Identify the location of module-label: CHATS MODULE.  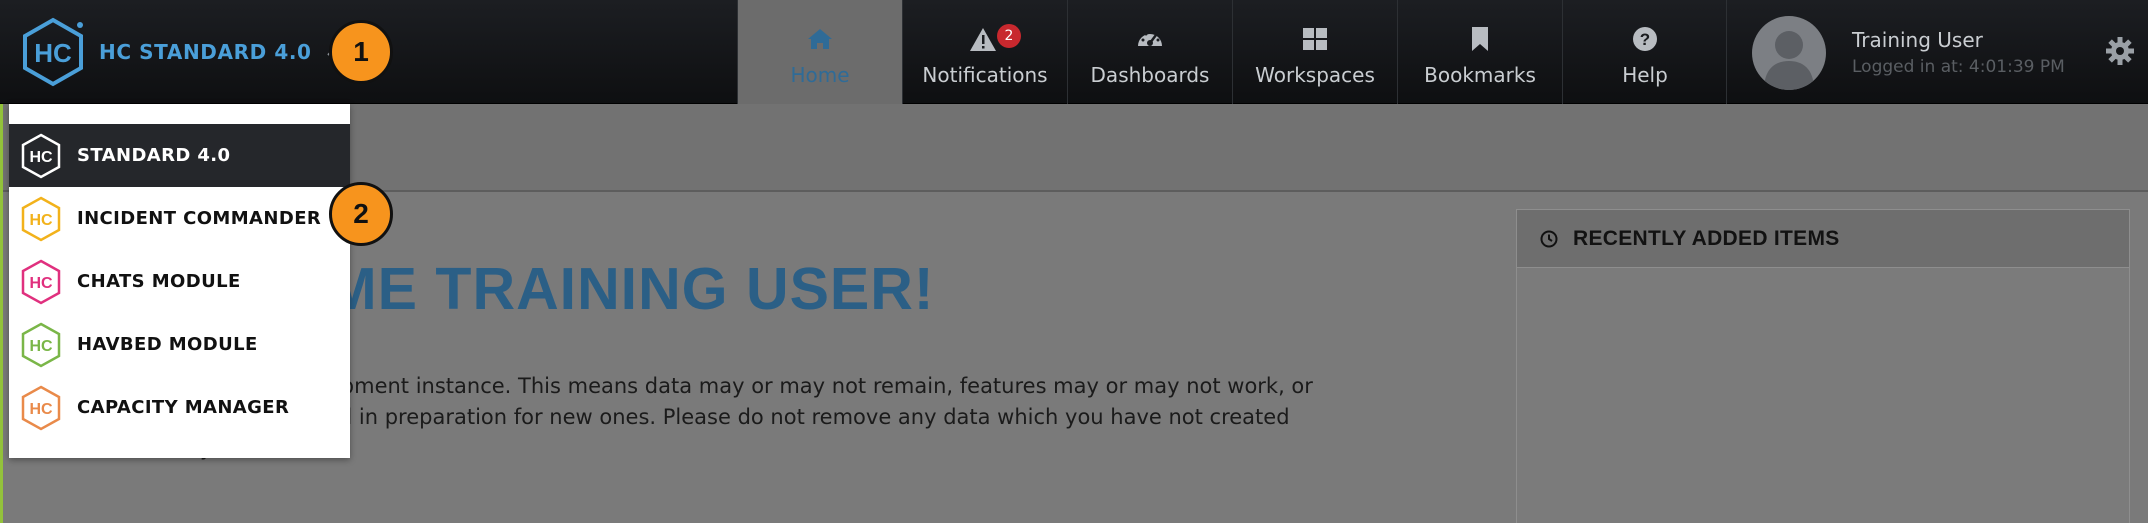
(159, 281).